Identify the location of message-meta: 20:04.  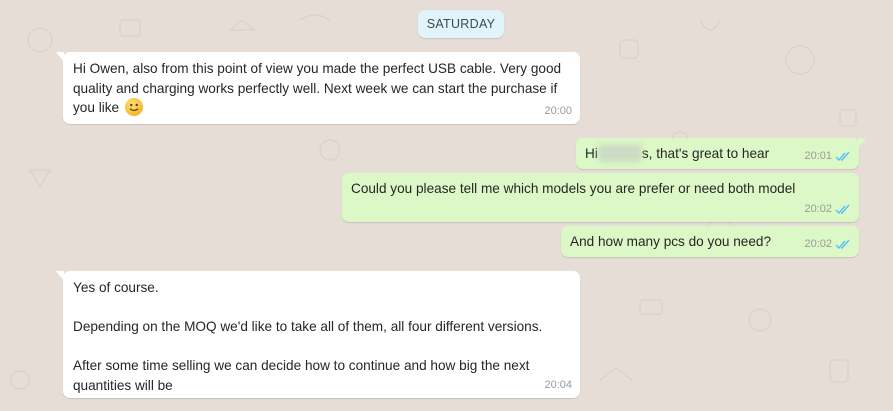
(558, 386).